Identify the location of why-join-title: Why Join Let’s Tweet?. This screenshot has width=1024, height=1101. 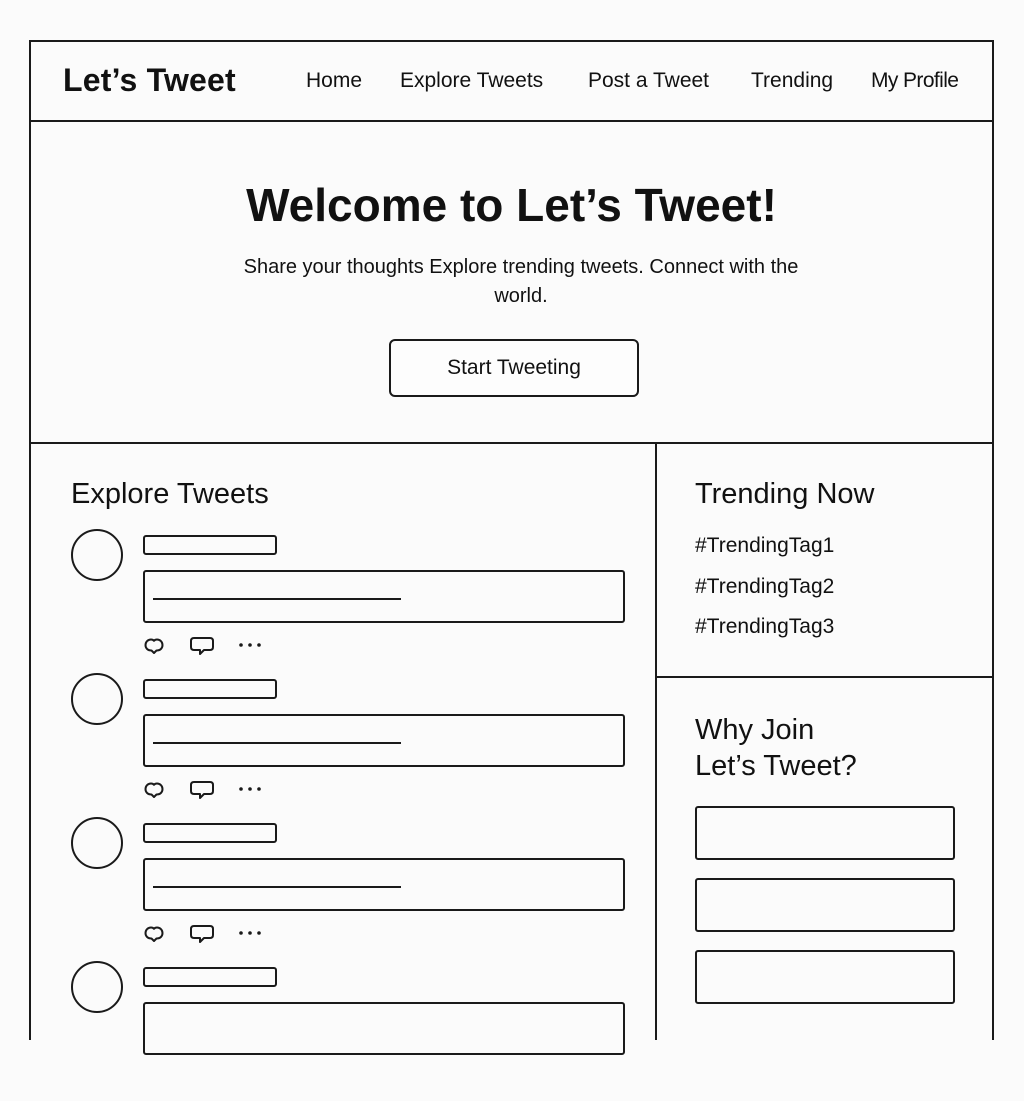
(776, 748).